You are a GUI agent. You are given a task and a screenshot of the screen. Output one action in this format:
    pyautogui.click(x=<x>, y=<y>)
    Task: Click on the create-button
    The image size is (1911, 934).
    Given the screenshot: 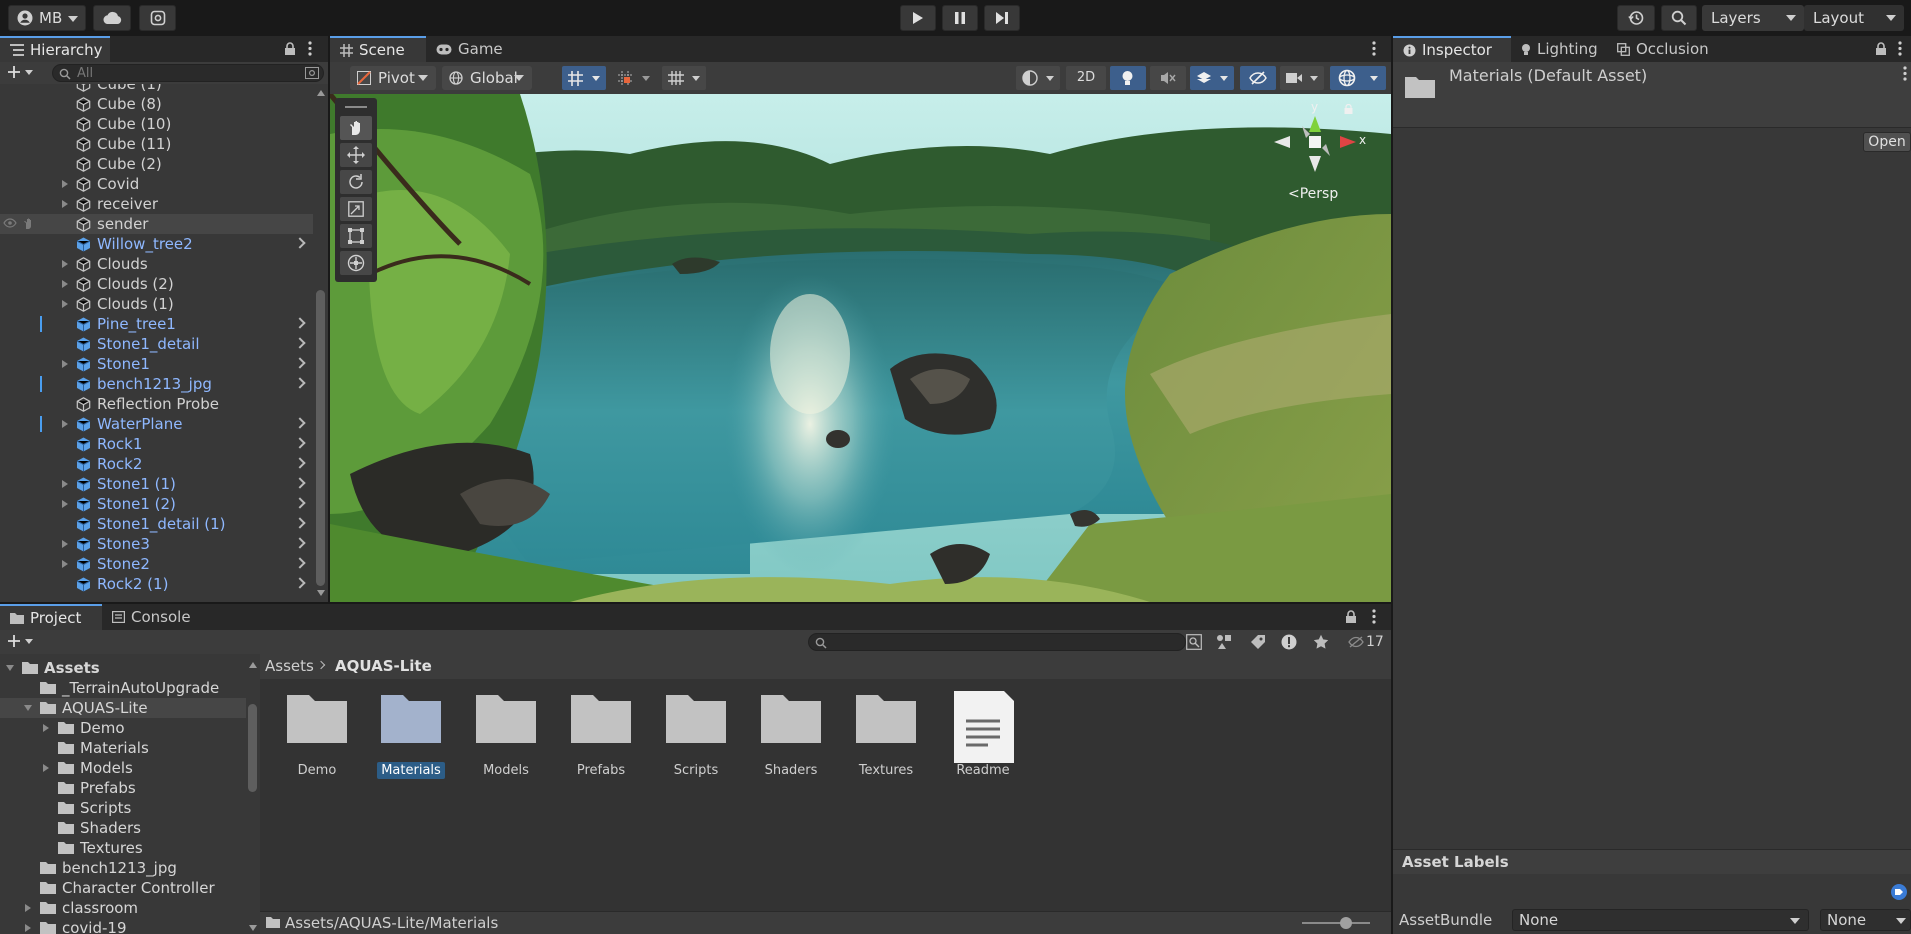 What is the action you would take?
    pyautogui.click(x=22, y=72)
    